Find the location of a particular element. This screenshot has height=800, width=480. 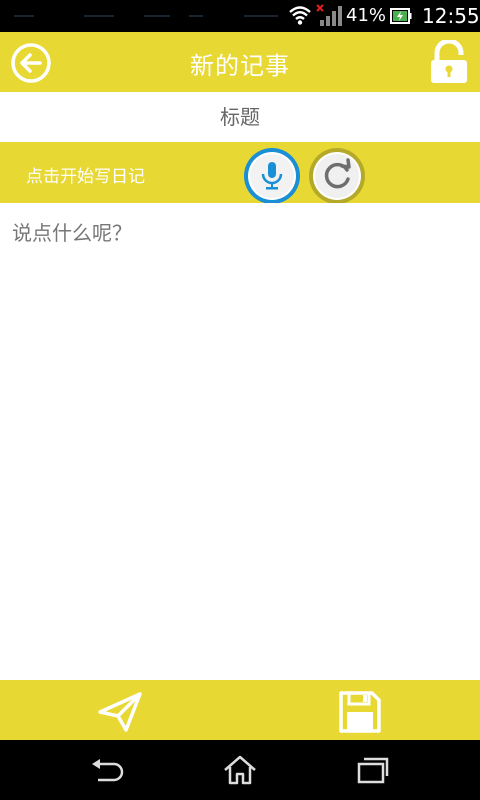

paper-plane-icon is located at coordinates (120, 712).